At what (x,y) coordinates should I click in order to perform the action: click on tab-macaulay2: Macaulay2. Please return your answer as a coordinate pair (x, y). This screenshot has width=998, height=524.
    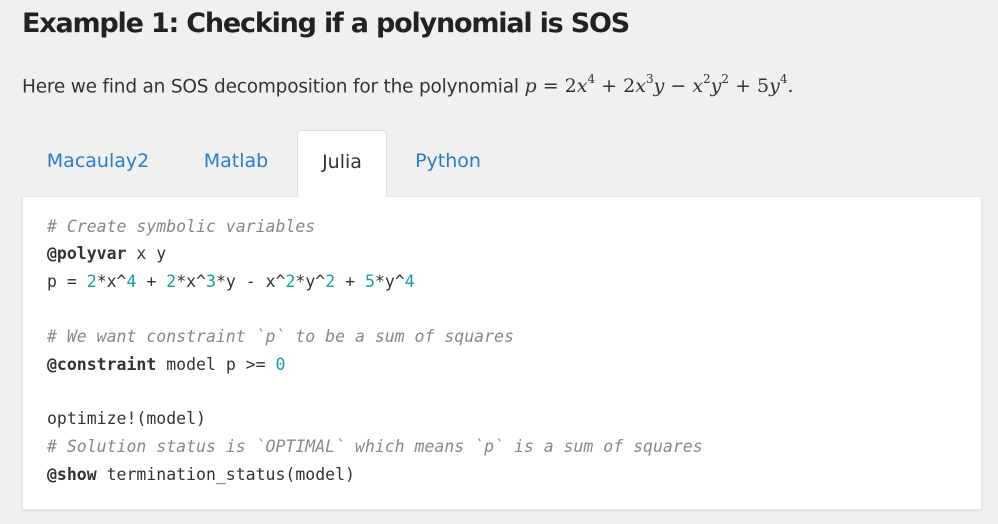
    Looking at the image, I should click on (98, 163).